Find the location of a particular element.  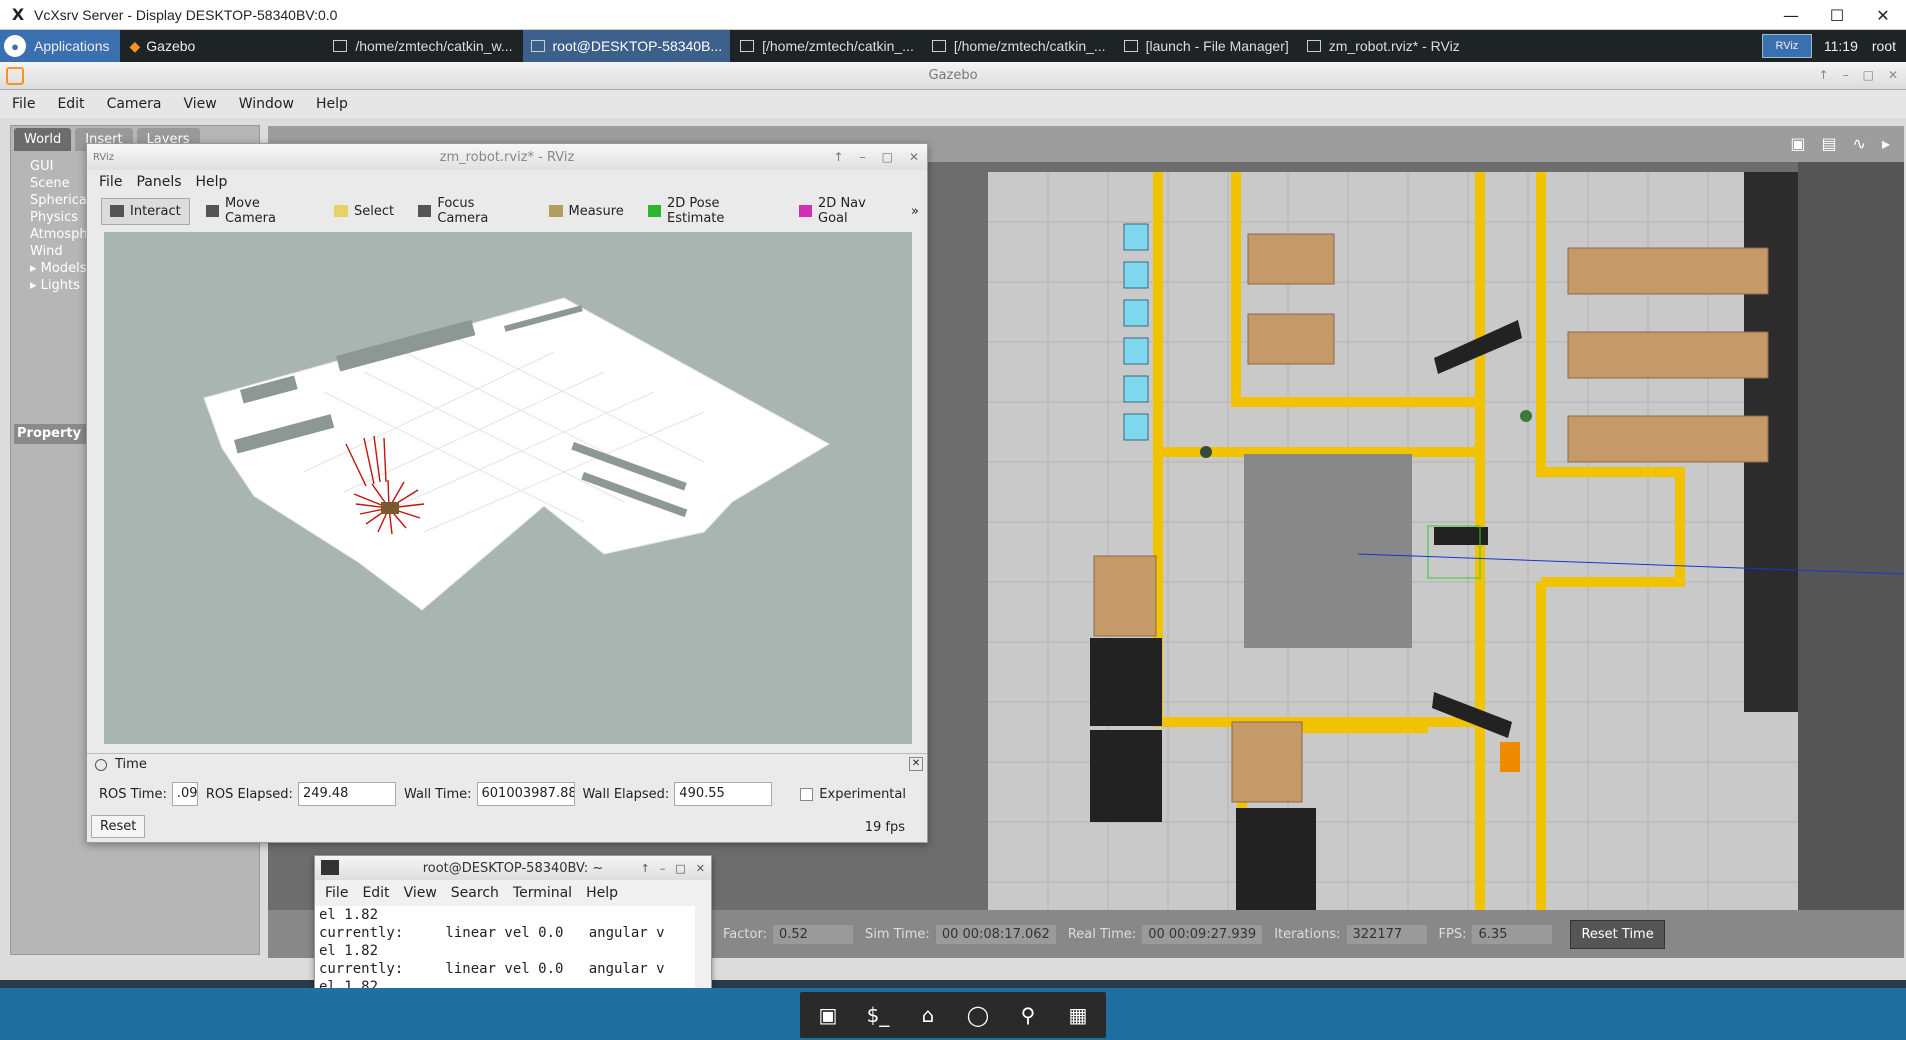

rviz-tool-2d-pose-estimate: 2D Pose Estimate is located at coordinates (711, 211).